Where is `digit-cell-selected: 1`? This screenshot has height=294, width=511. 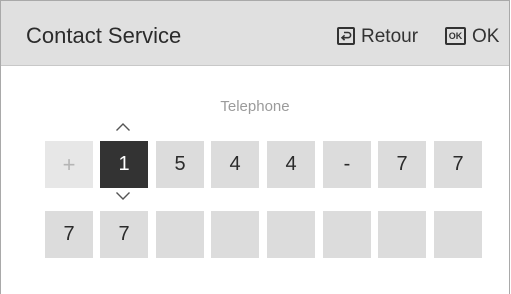
digit-cell-selected: 1 is located at coordinates (124, 164).